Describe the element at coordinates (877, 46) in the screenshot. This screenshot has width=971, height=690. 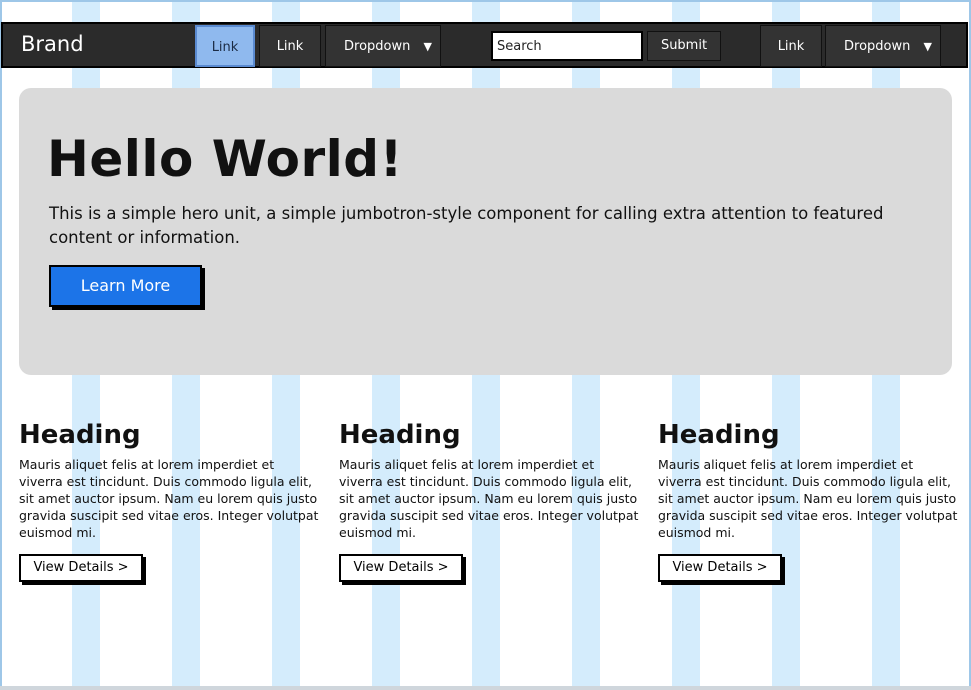
I see `nav-dropdown-2-label: Dropdown` at that location.